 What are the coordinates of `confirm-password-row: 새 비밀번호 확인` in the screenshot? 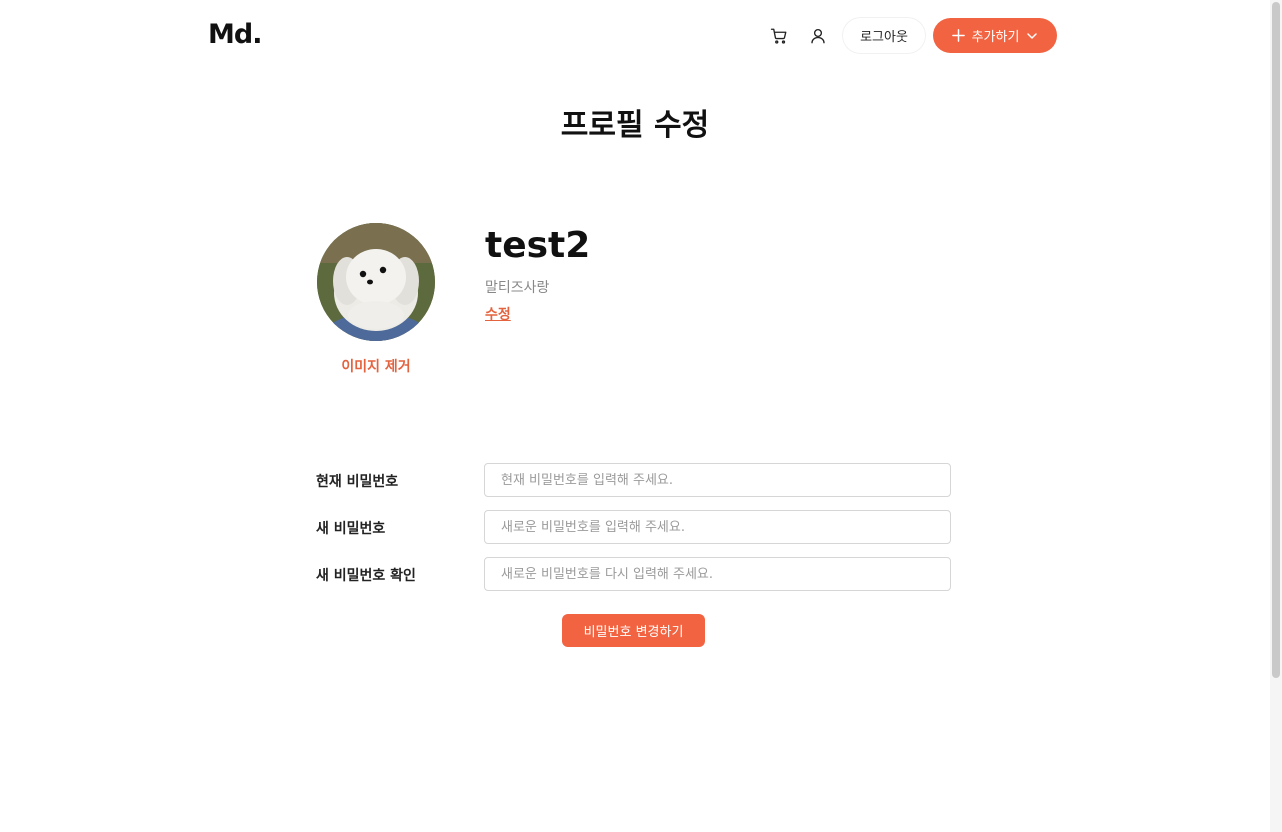 It's located at (634, 574).